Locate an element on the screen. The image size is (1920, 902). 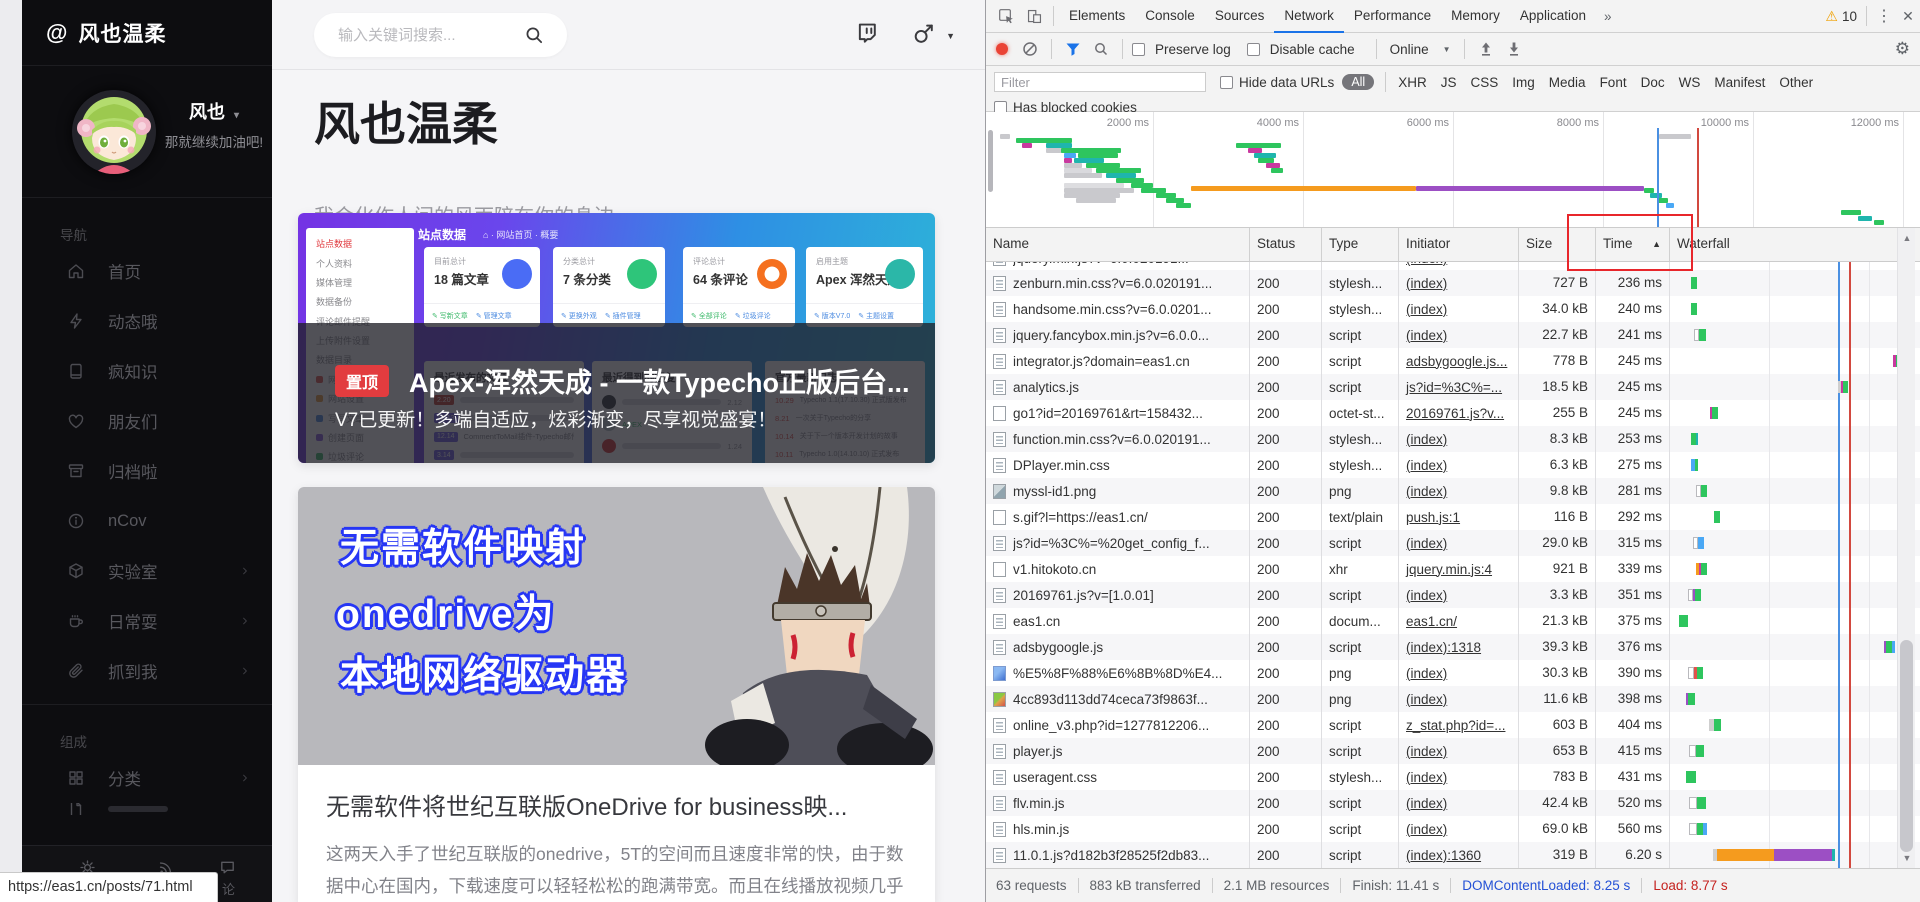
stat-link: ✎ 全部评论 is located at coordinates (709, 316).